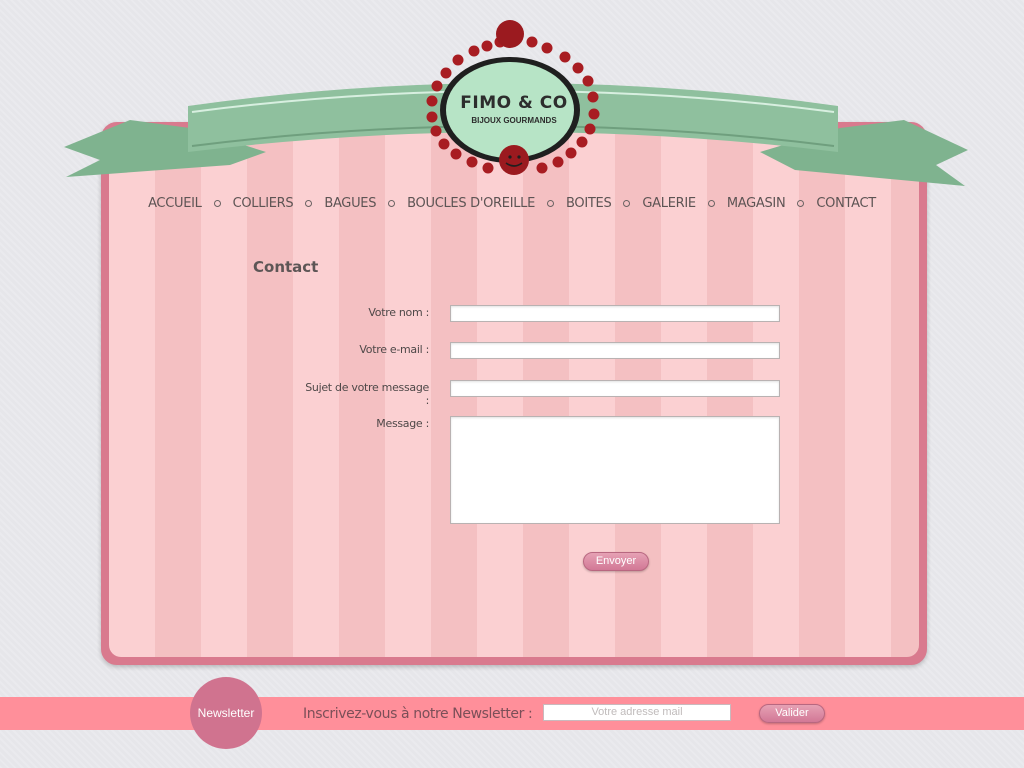 The image size is (1024, 768). What do you see at coordinates (514, 160) in the screenshot?
I see `macaron-bottom-icon` at bounding box center [514, 160].